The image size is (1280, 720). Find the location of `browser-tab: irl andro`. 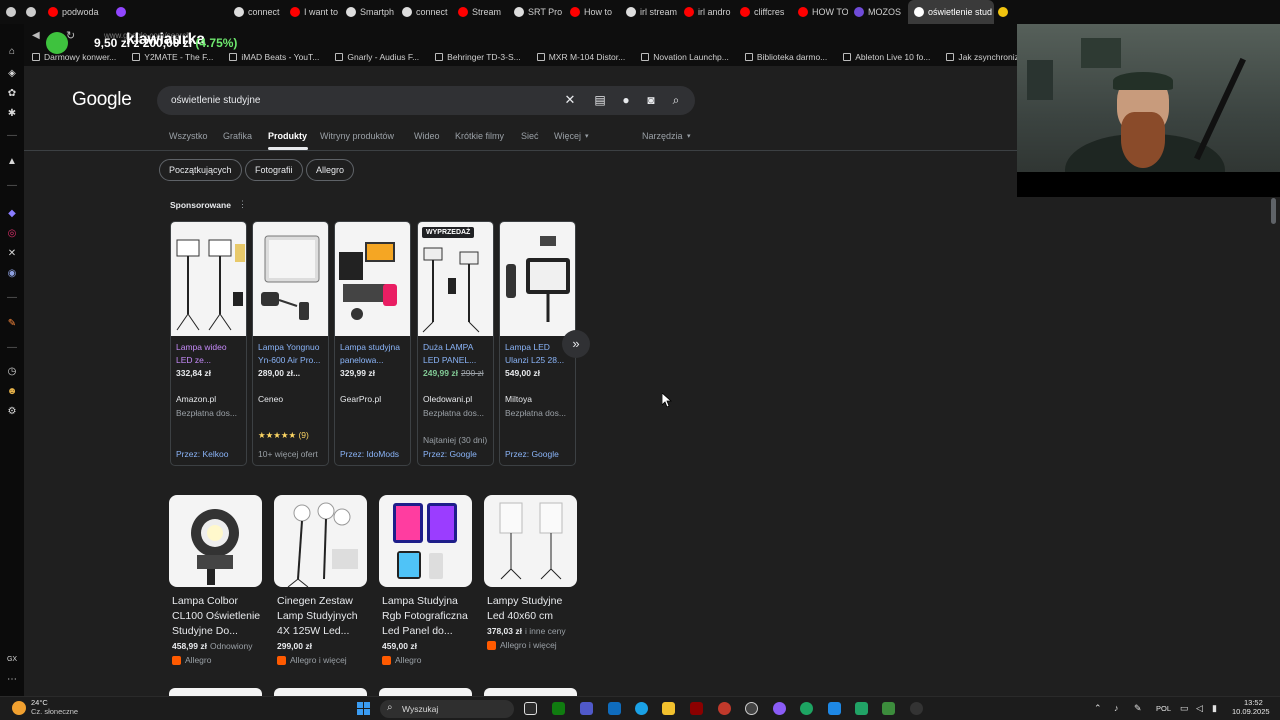

browser-tab: irl andro is located at coordinates (706, 12).